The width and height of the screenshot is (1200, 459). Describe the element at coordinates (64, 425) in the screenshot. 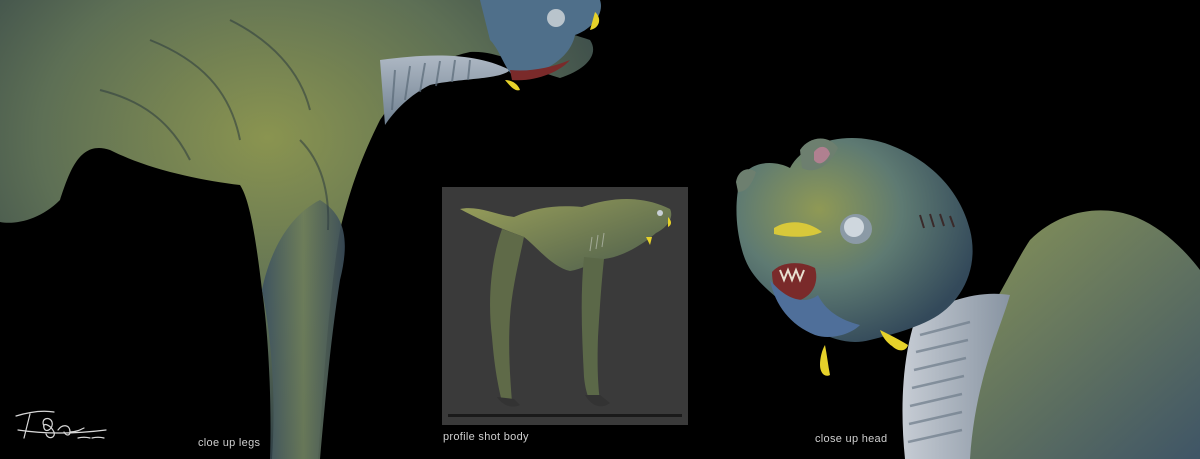

I see `artist-signature` at that location.